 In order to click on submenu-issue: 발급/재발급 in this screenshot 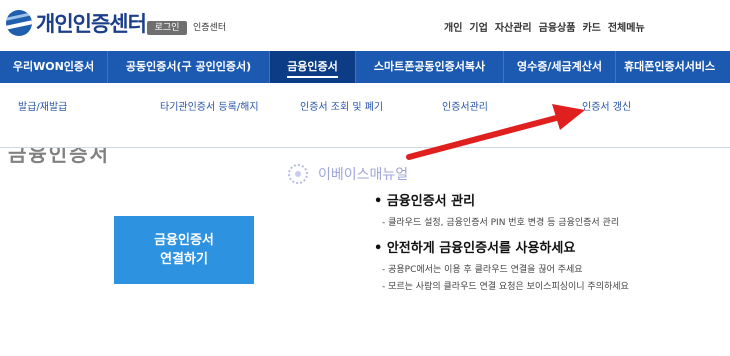, I will do `click(42, 105)`.